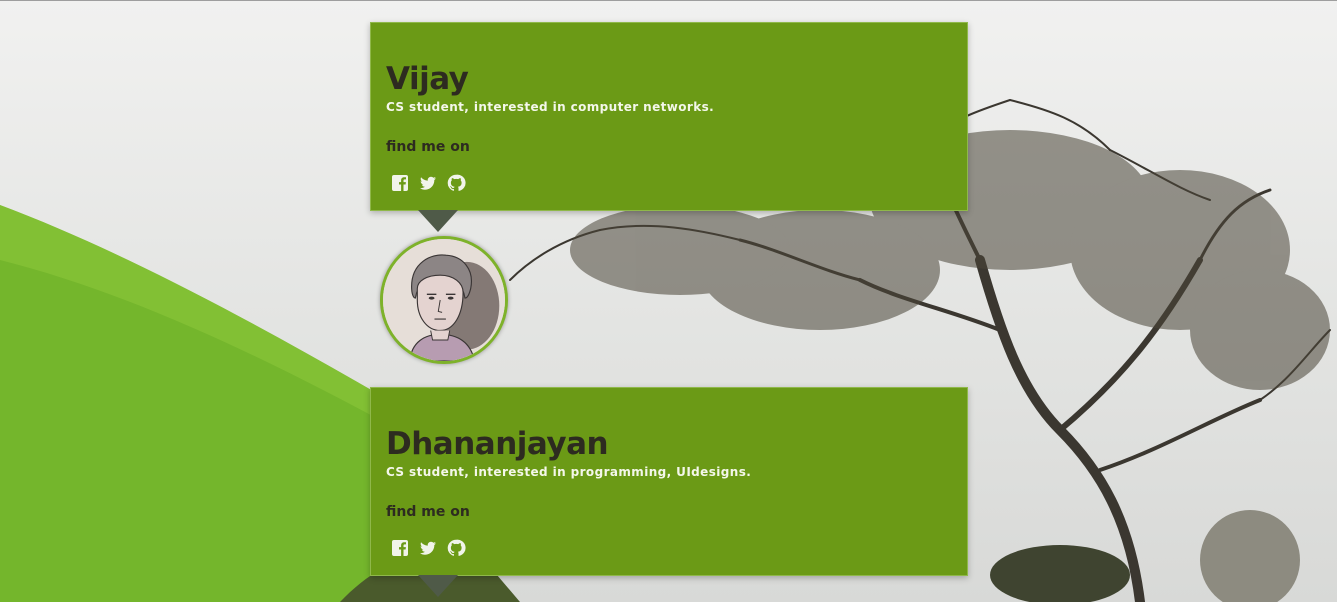 The height and width of the screenshot is (602, 1337). What do you see at coordinates (444, 300) in the screenshot?
I see `avatar-vijay` at bounding box center [444, 300].